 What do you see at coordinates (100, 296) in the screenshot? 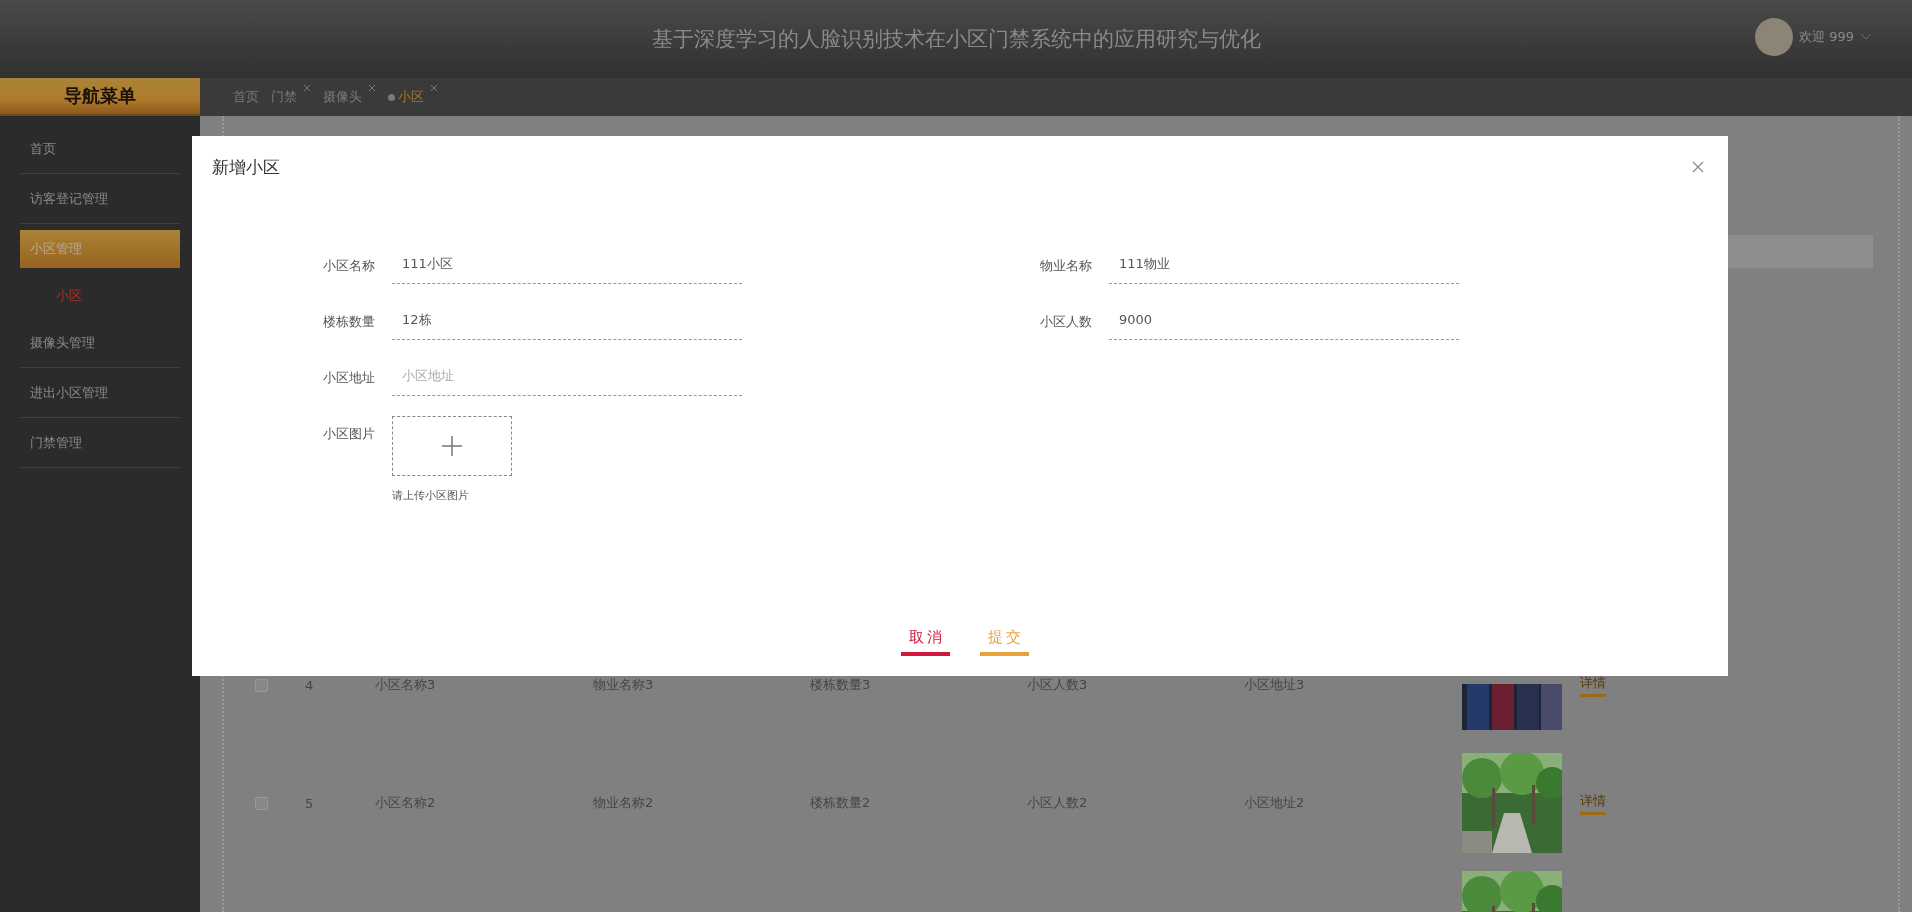
I see `sidebar-subitem: 小区` at bounding box center [100, 296].